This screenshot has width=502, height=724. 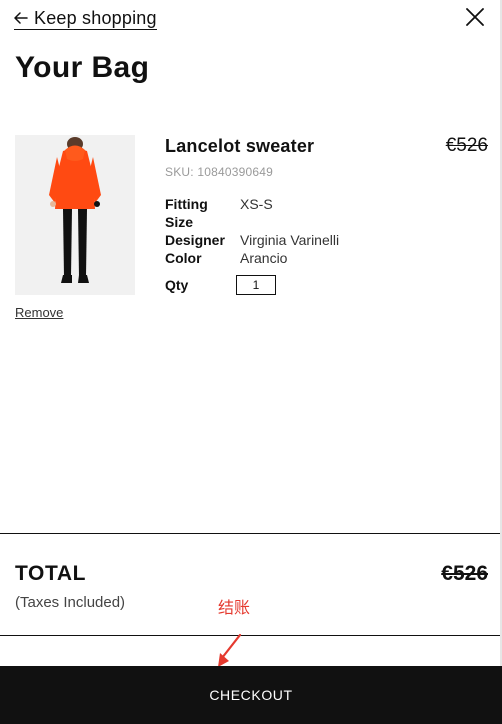 I want to click on checkout-button: CHECKOUT, so click(x=251, y=695).